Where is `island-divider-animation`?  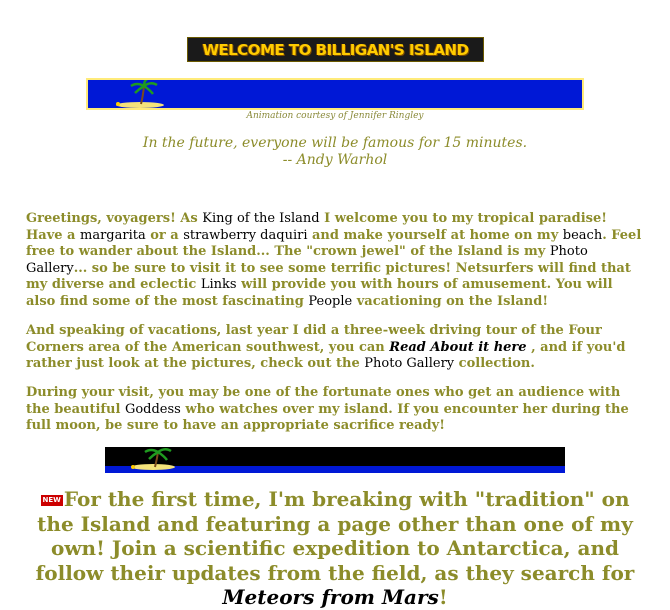 island-divider-animation is located at coordinates (335, 460).